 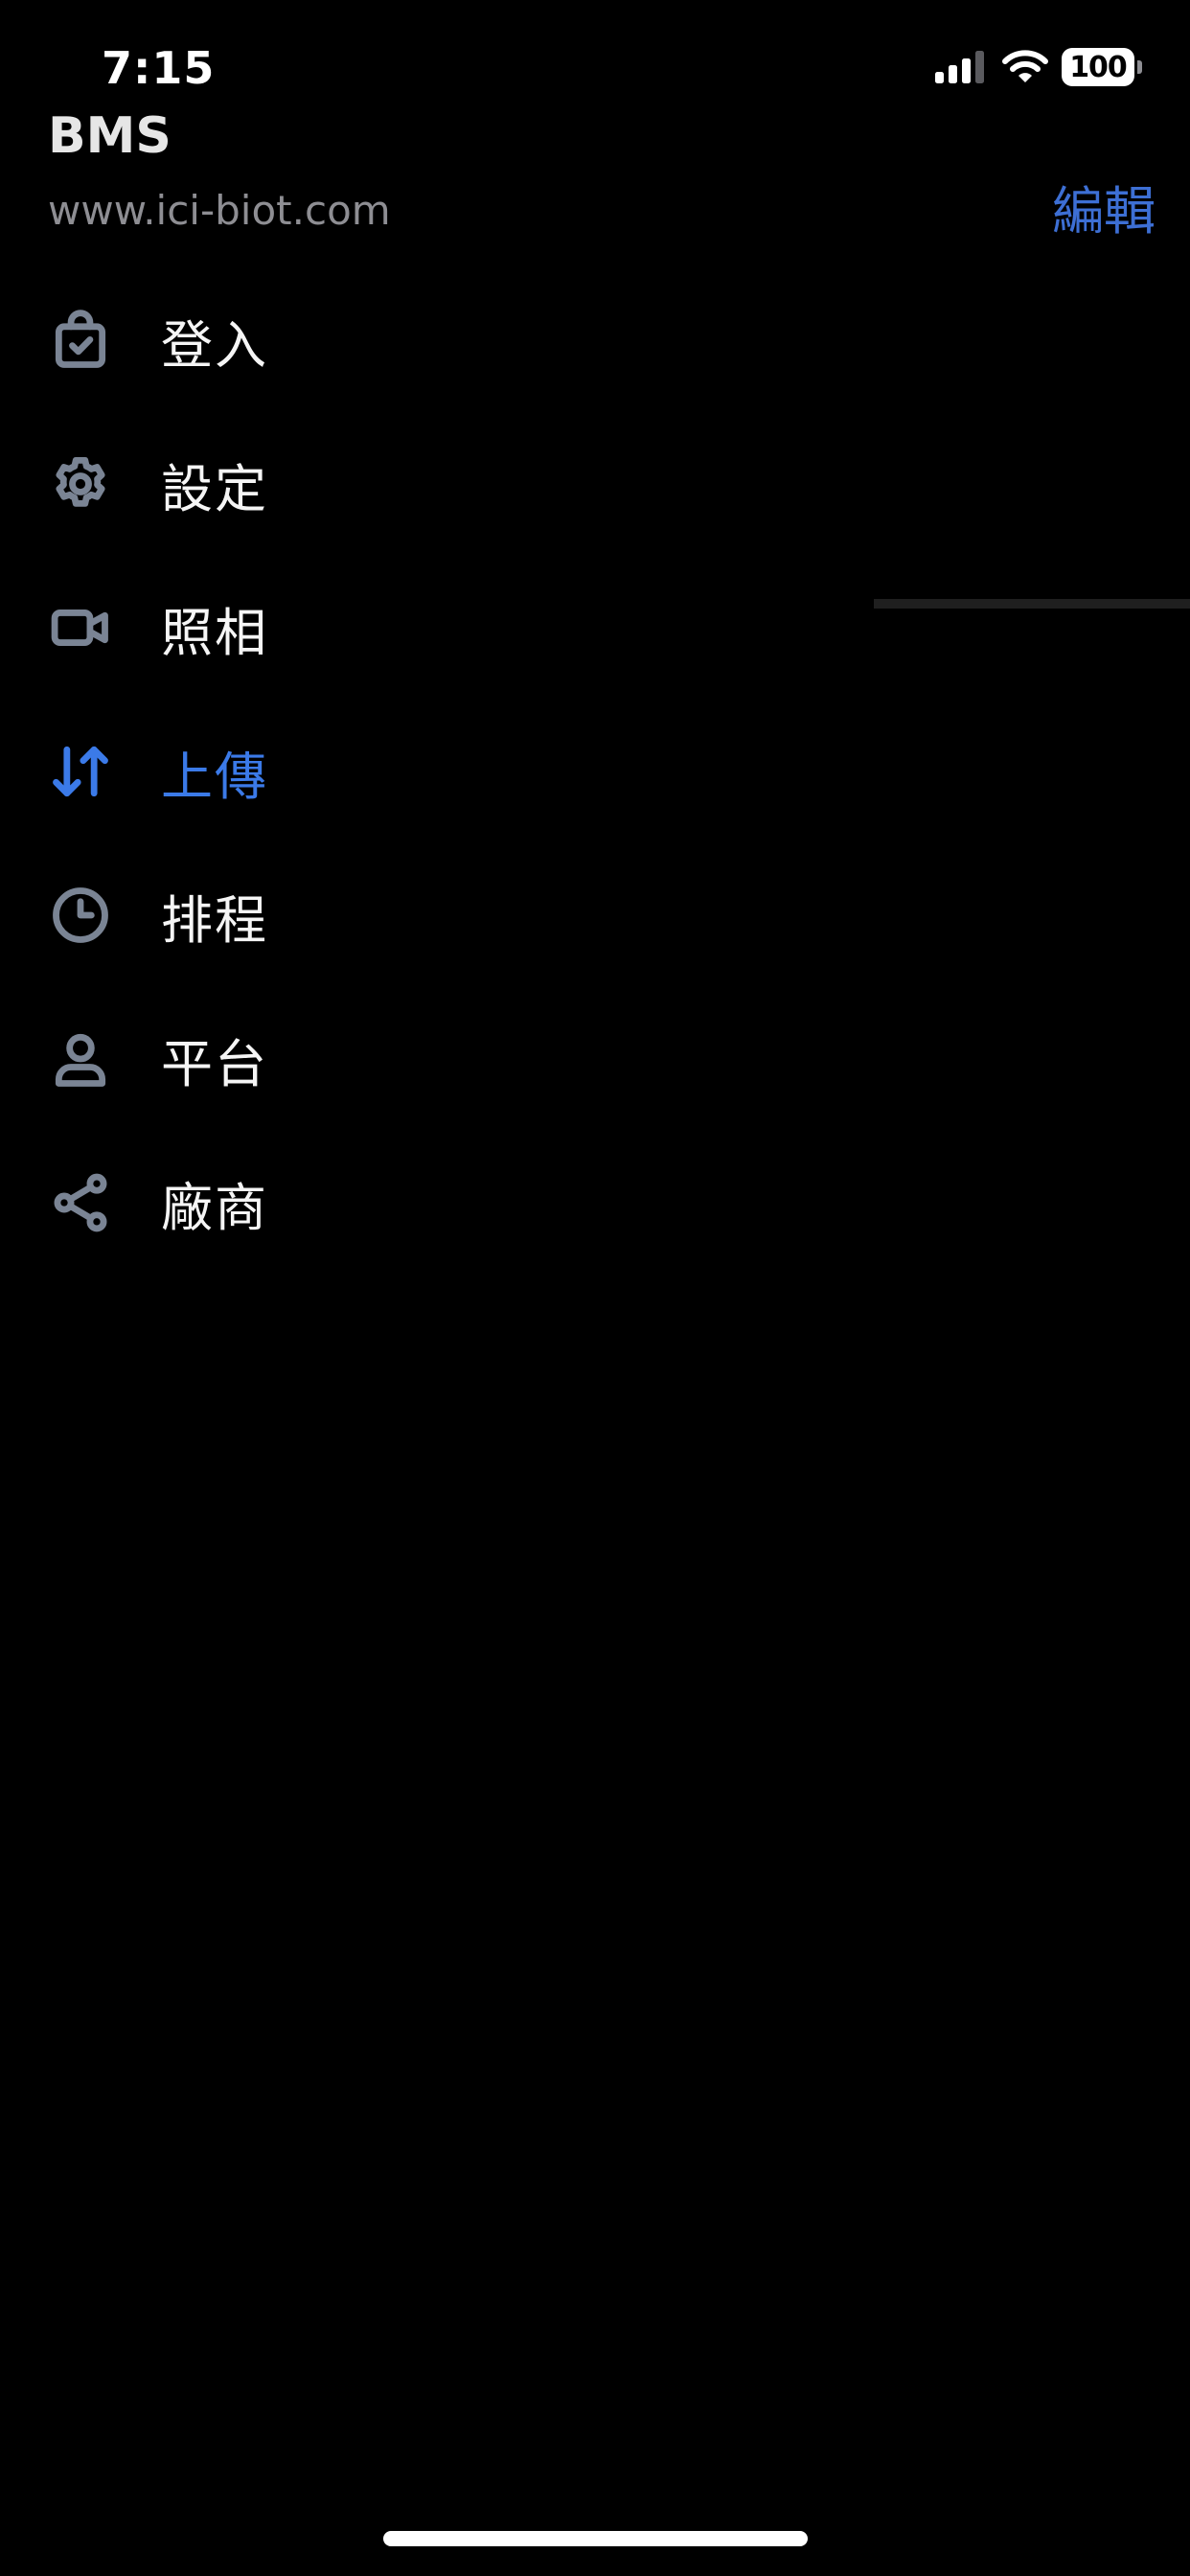 I want to click on menu-item-vendor: 廠商, so click(x=364, y=1203).